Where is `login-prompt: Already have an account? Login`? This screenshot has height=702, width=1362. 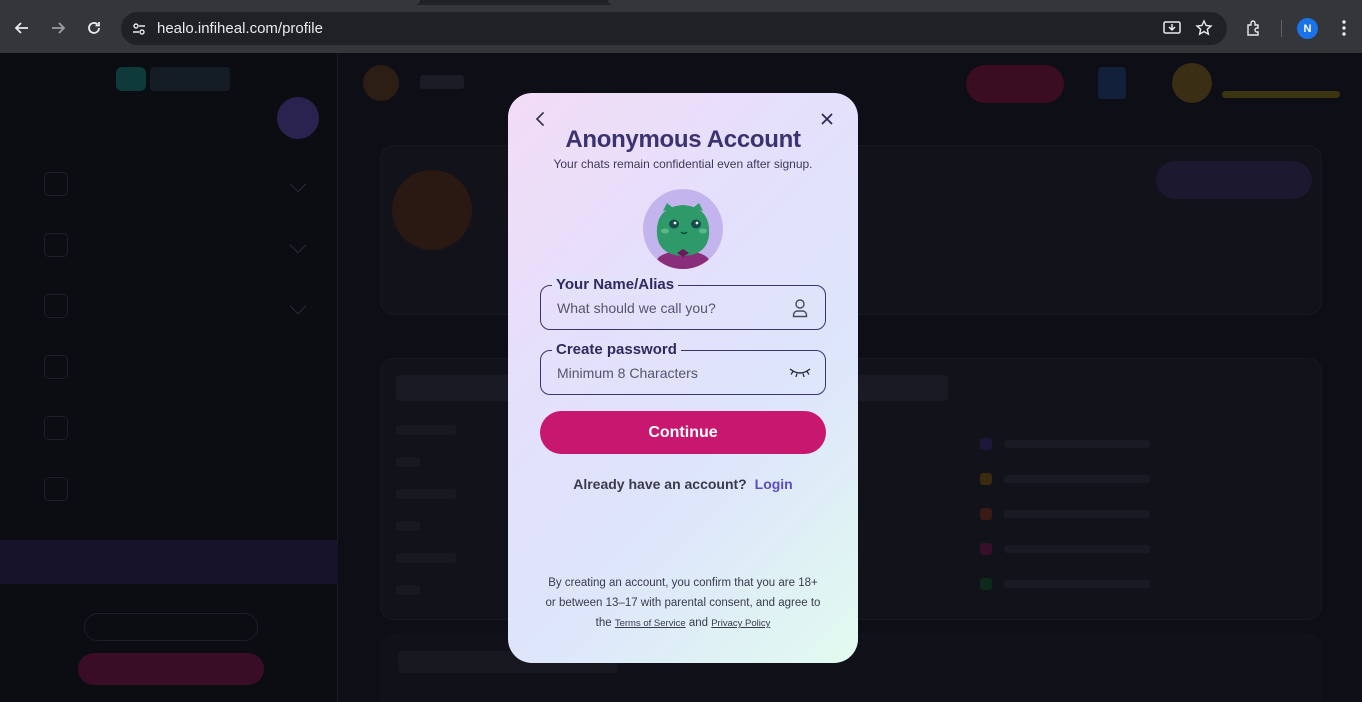 login-prompt: Already have an account? Login is located at coordinates (683, 484).